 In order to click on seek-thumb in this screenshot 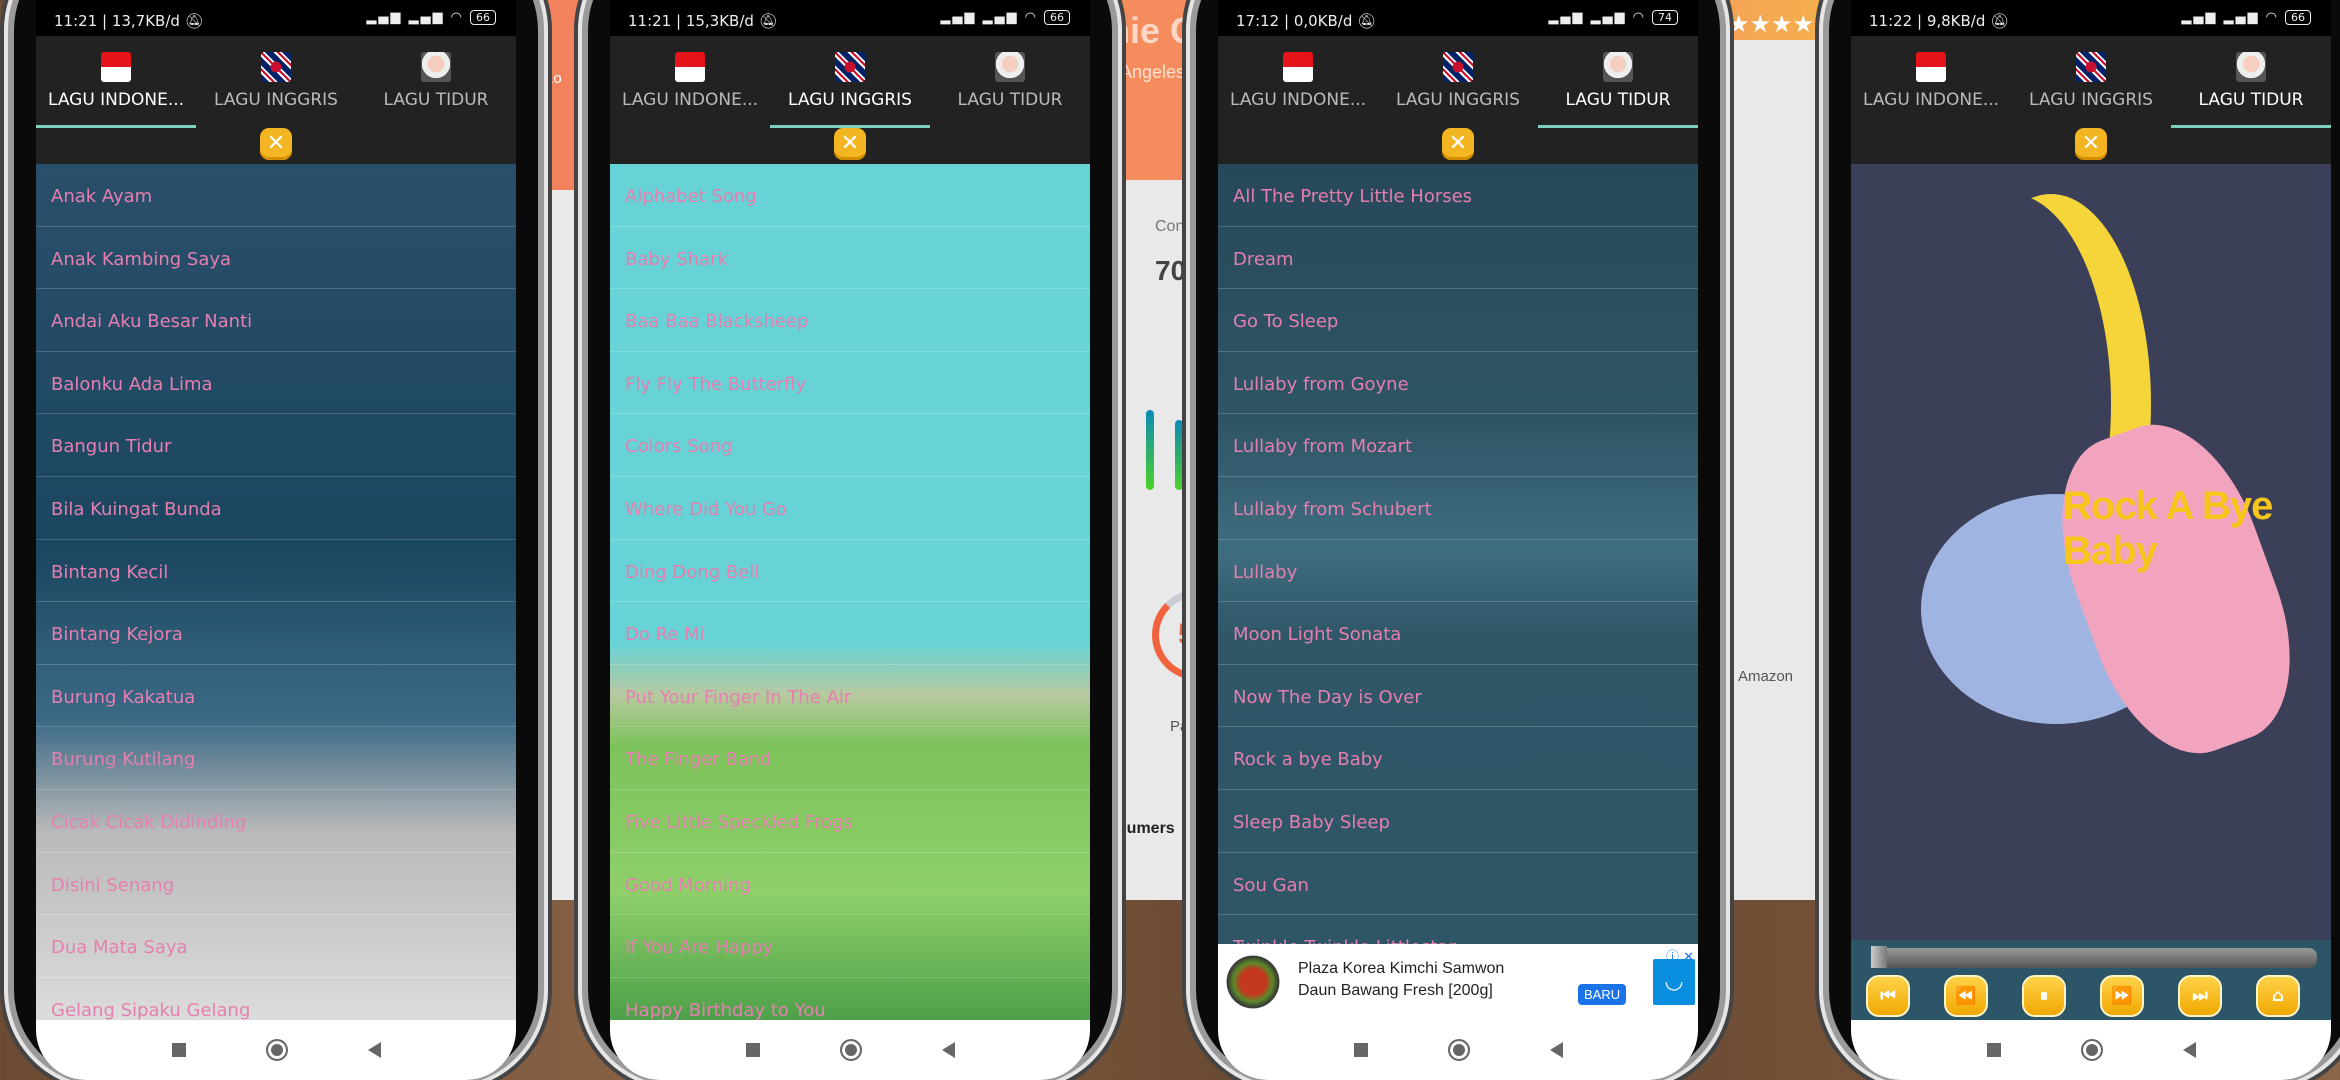, I will do `click(1879, 957)`.